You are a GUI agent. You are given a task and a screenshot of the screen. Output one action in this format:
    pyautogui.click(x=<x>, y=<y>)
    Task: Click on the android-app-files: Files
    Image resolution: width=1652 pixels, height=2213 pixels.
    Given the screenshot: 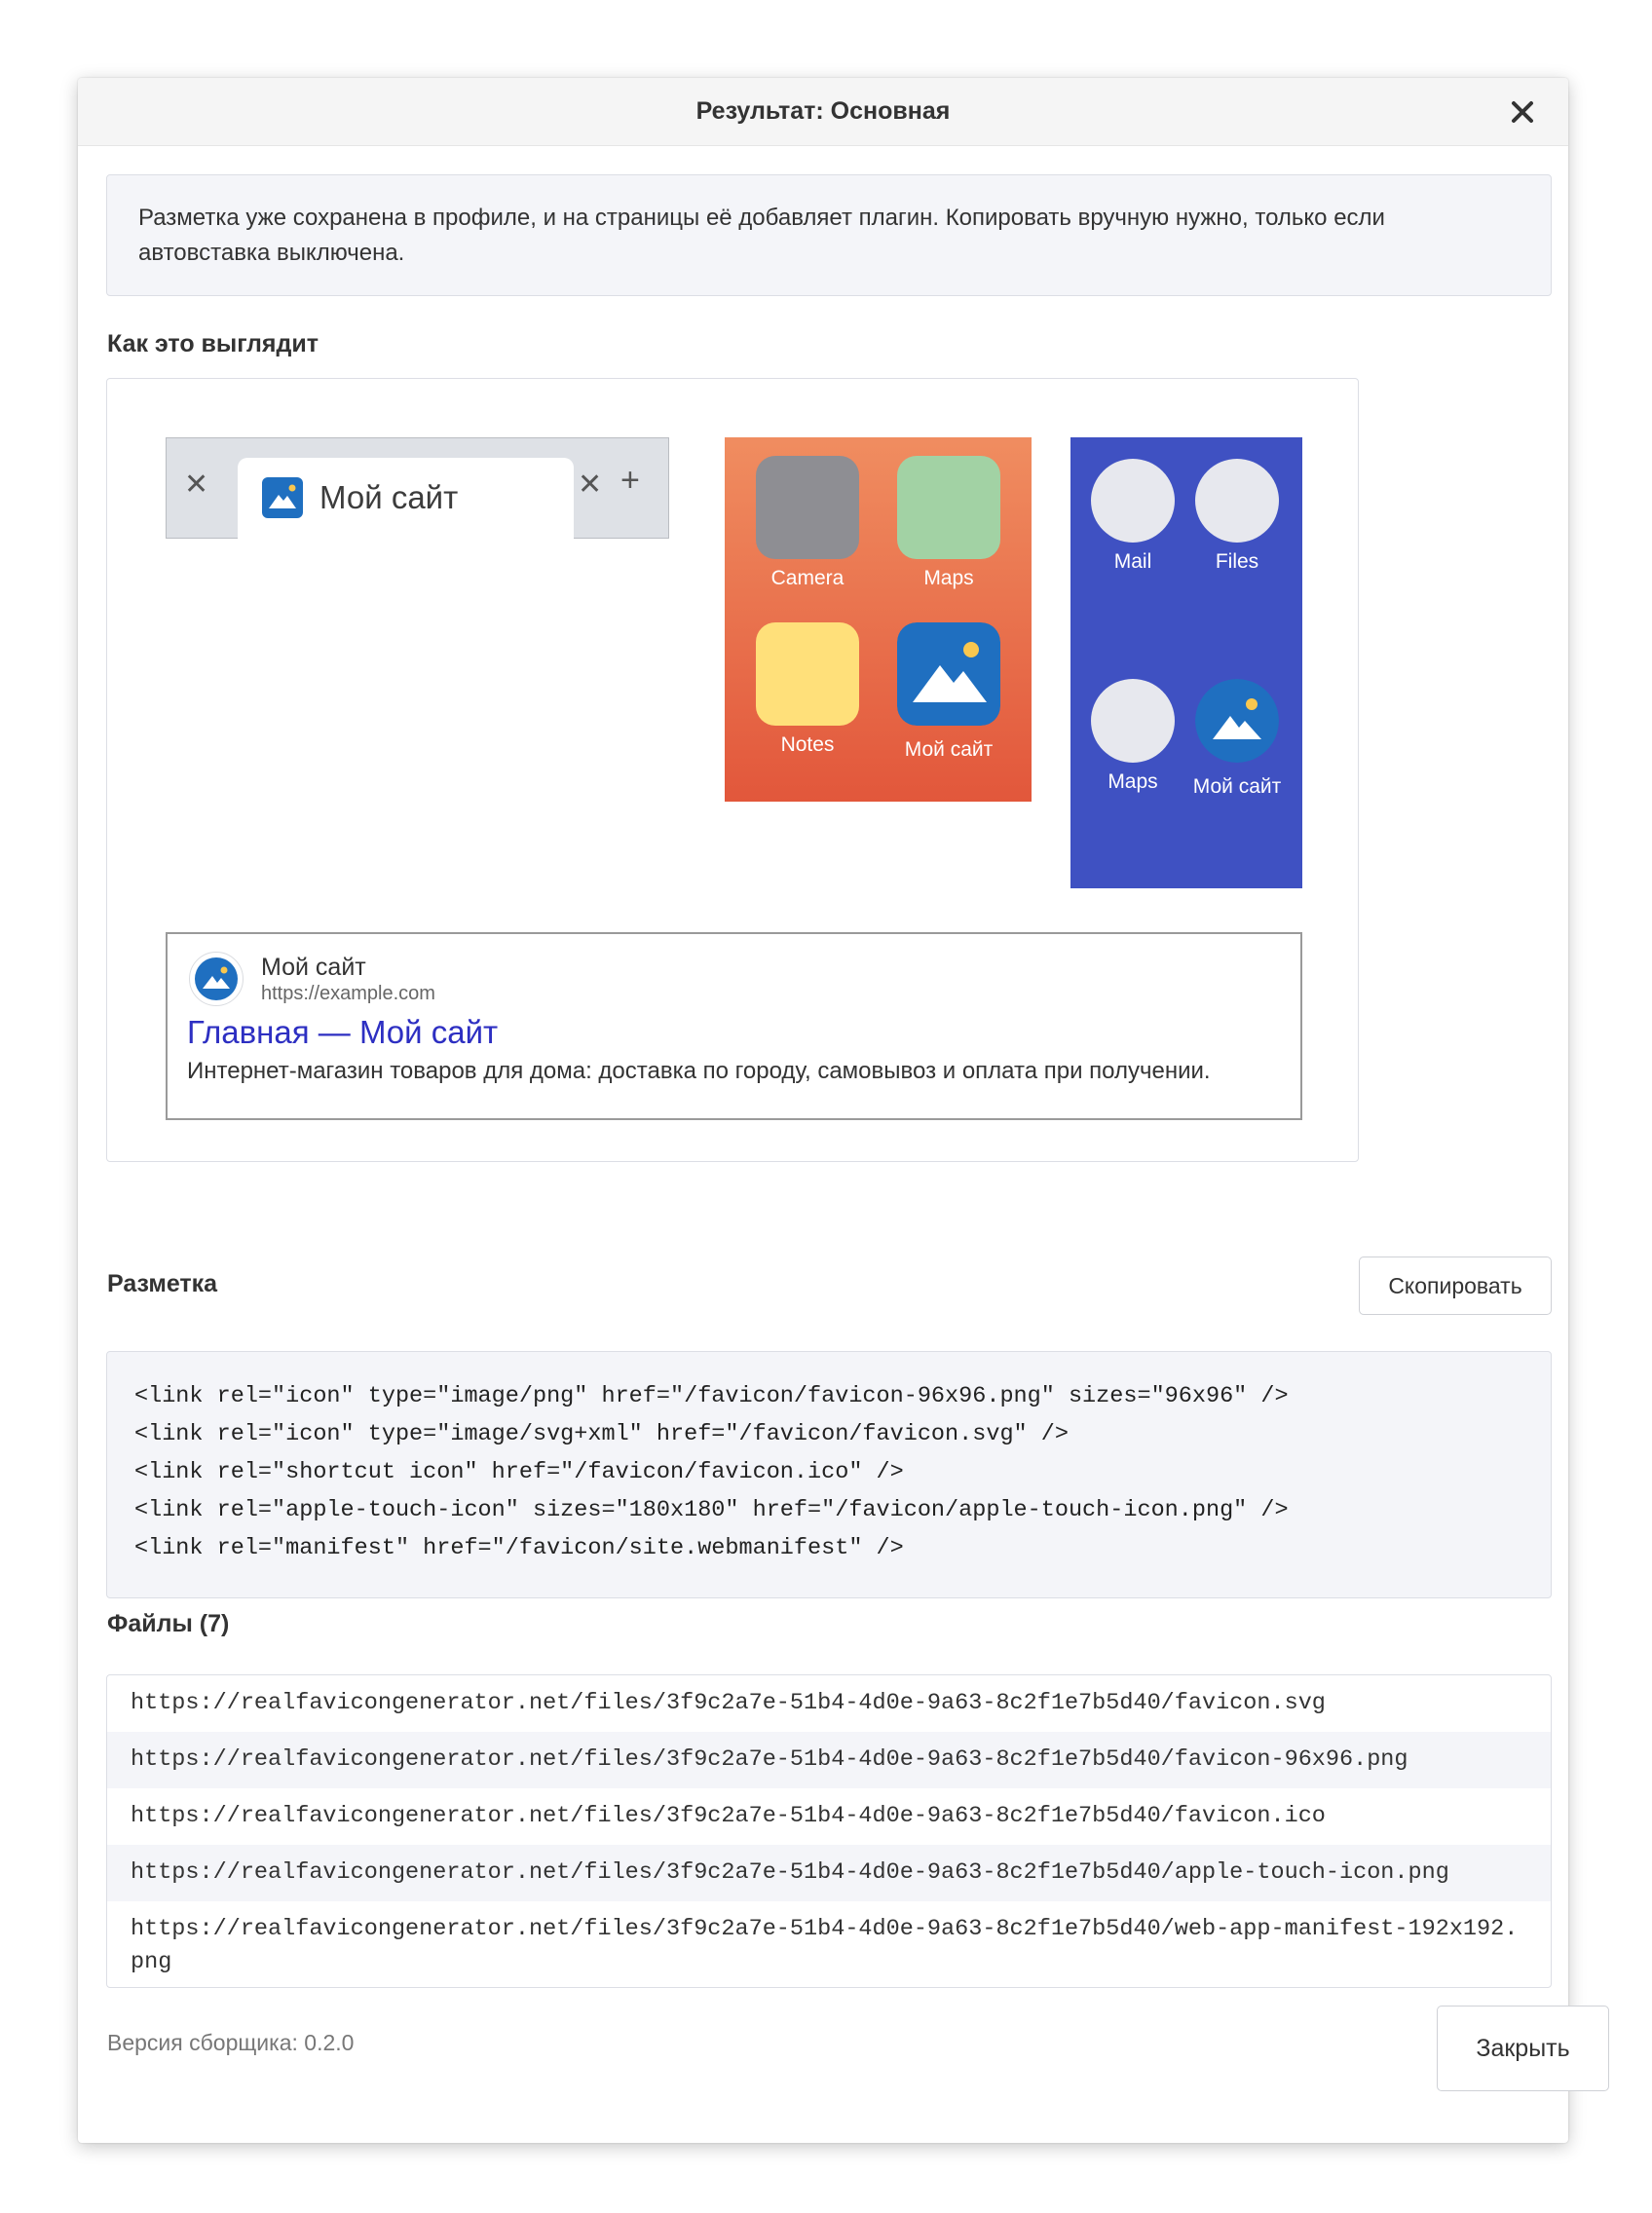 What is the action you would take?
    pyautogui.click(x=1237, y=516)
    